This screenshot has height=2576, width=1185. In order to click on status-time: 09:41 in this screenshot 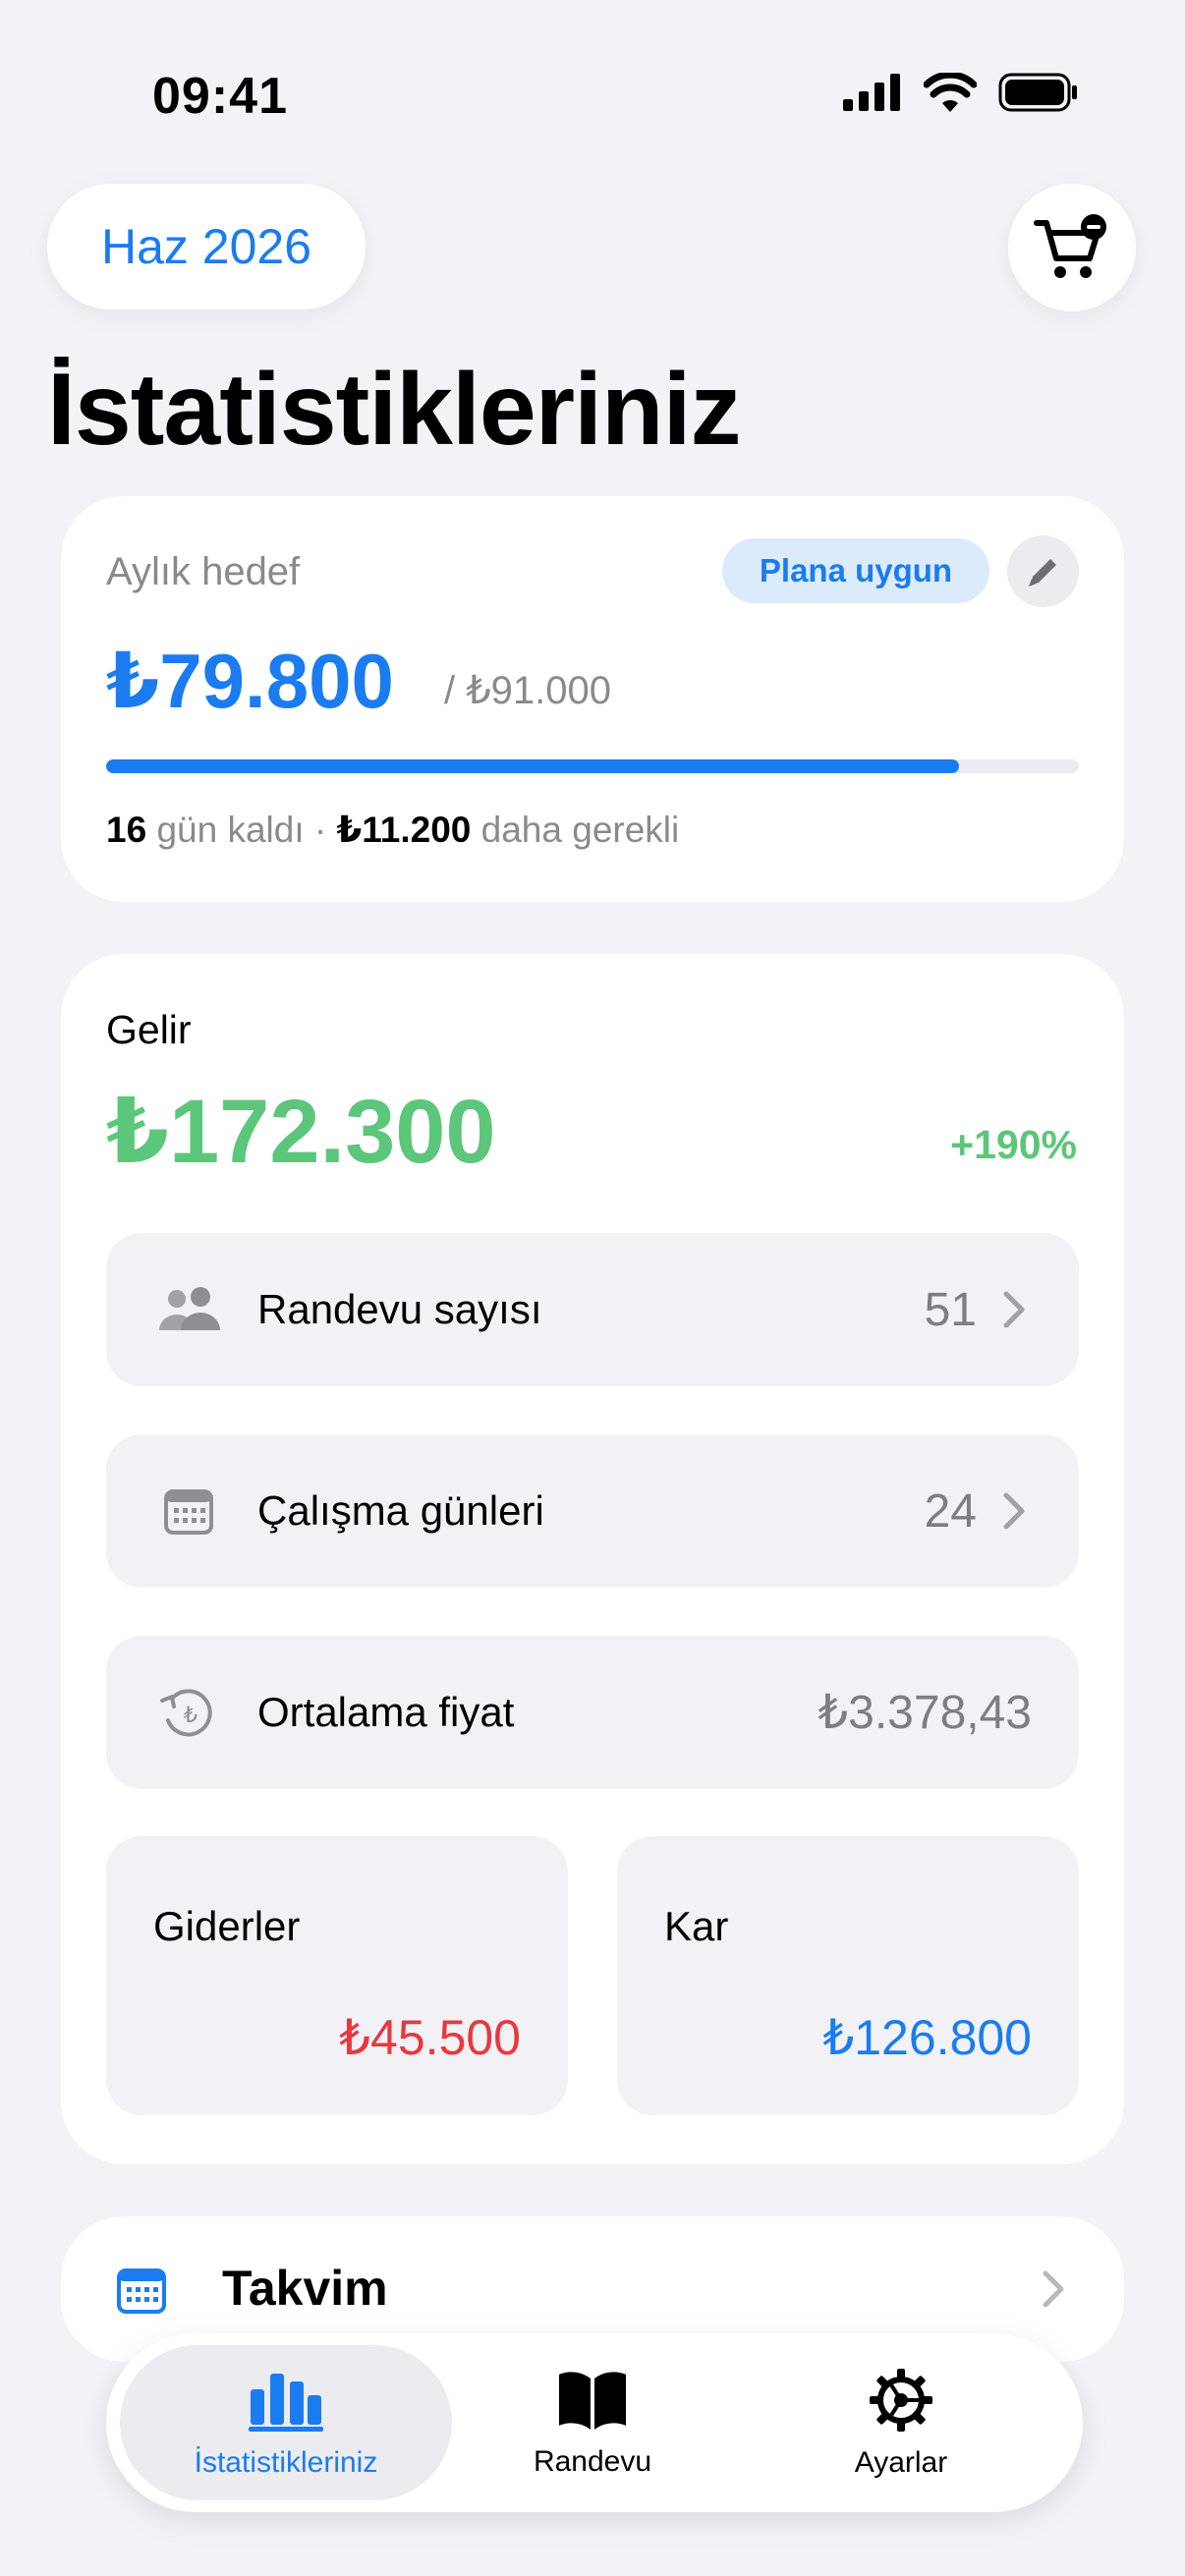, I will do `click(220, 96)`.